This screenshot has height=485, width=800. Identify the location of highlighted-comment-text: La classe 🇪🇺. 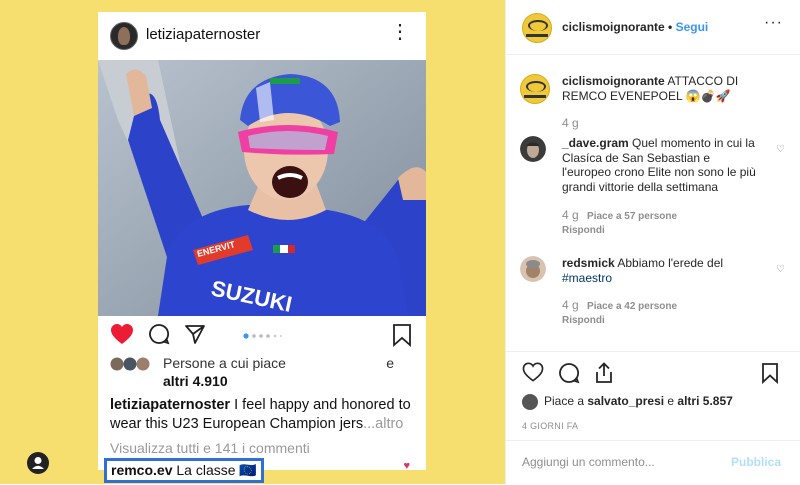
(214, 470).